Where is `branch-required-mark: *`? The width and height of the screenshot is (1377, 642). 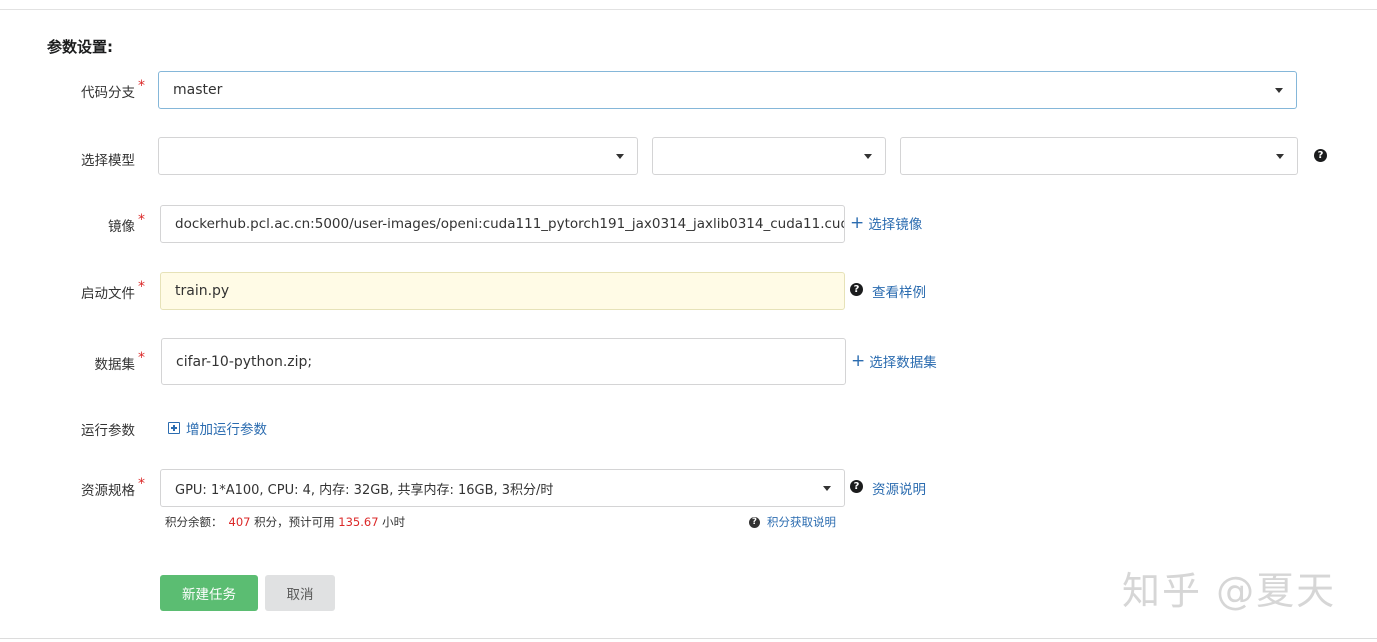
branch-required-mark: * is located at coordinates (141, 86).